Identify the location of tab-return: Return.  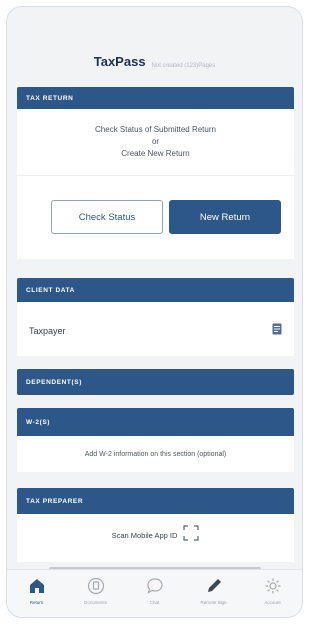
(37, 590).